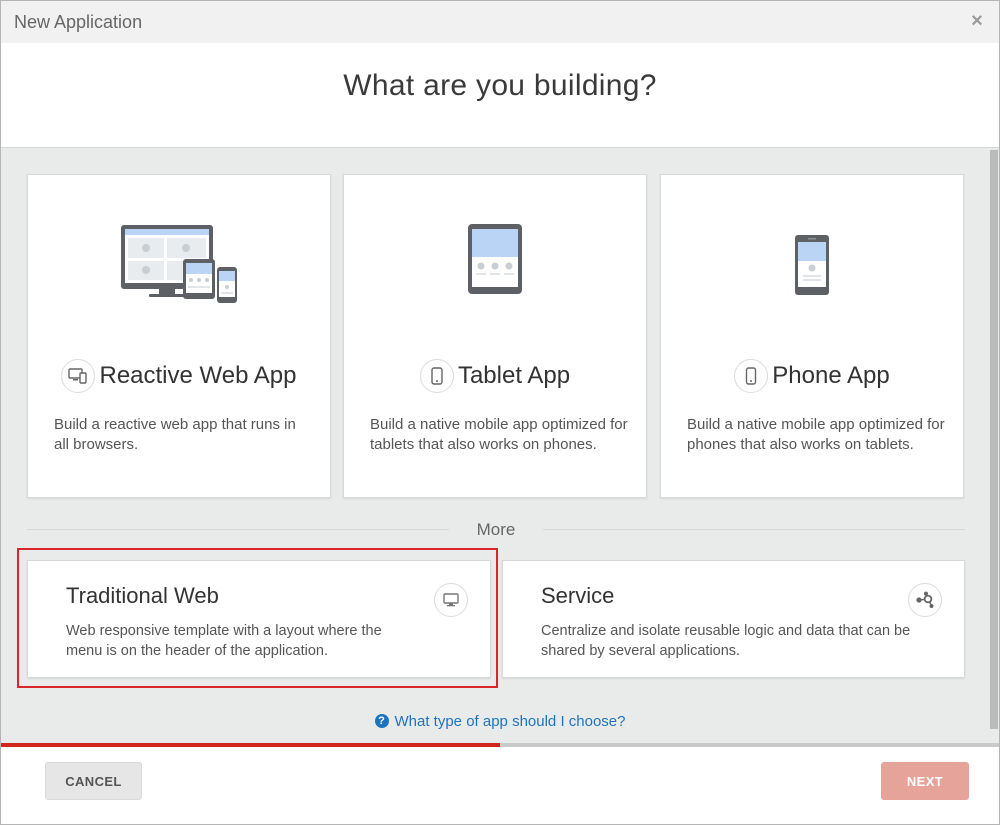  Describe the element at coordinates (925, 781) in the screenshot. I see `next-button: NEXT` at that location.